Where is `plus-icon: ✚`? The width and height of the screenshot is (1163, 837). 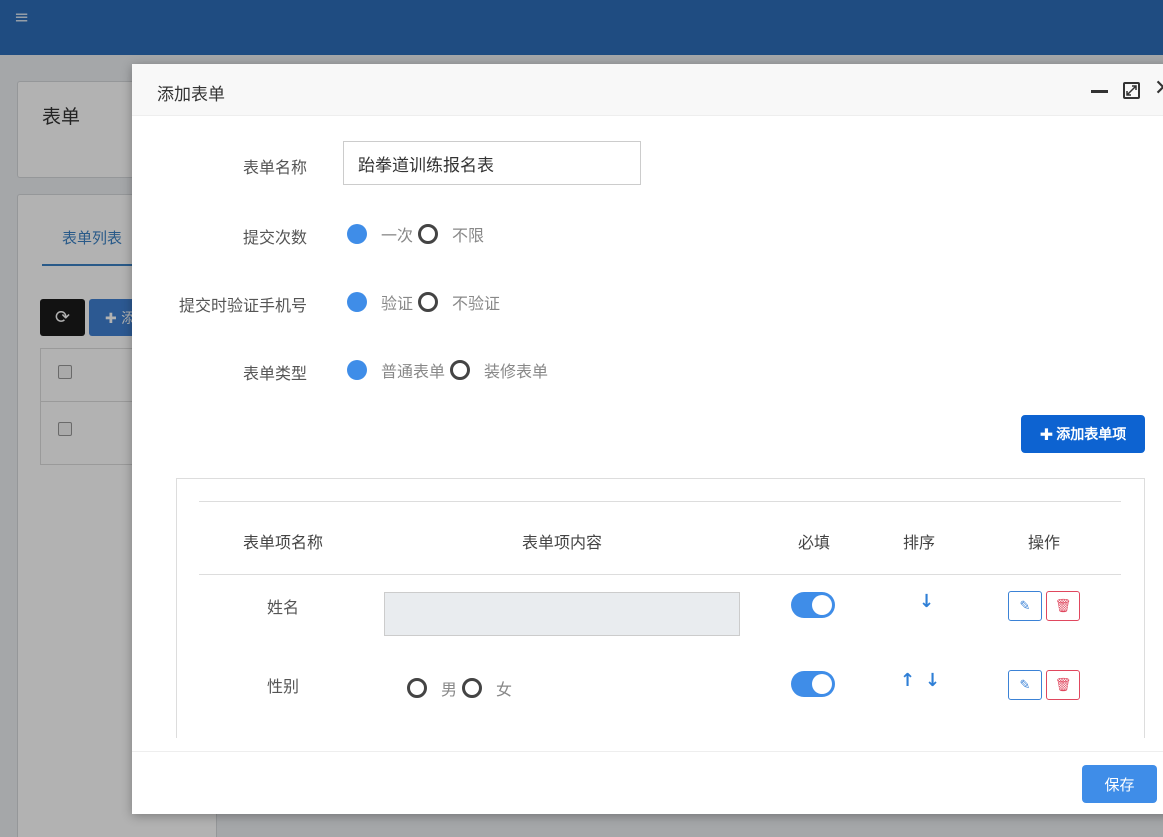 plus-icon: ✚ is located at coordinates (1046, 434).